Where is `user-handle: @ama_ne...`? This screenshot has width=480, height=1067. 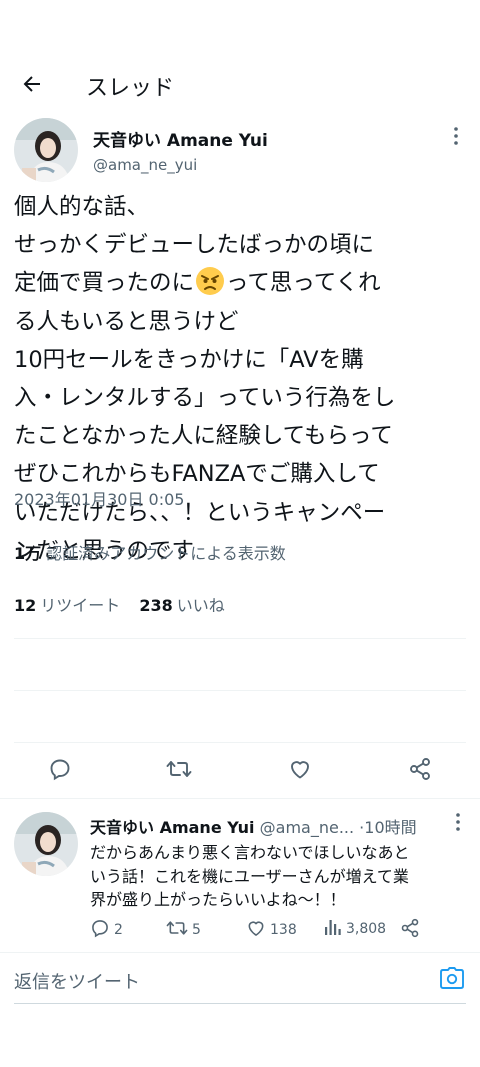 user-handle: @ama_ne... is located at coordinates (307, 827).